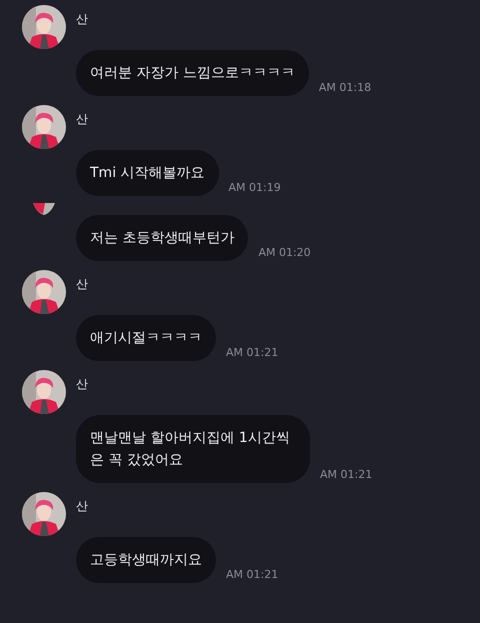 This screenshot has height=623, width=480. I want to click on timestamp: AM 01:19, so click(254, 187).